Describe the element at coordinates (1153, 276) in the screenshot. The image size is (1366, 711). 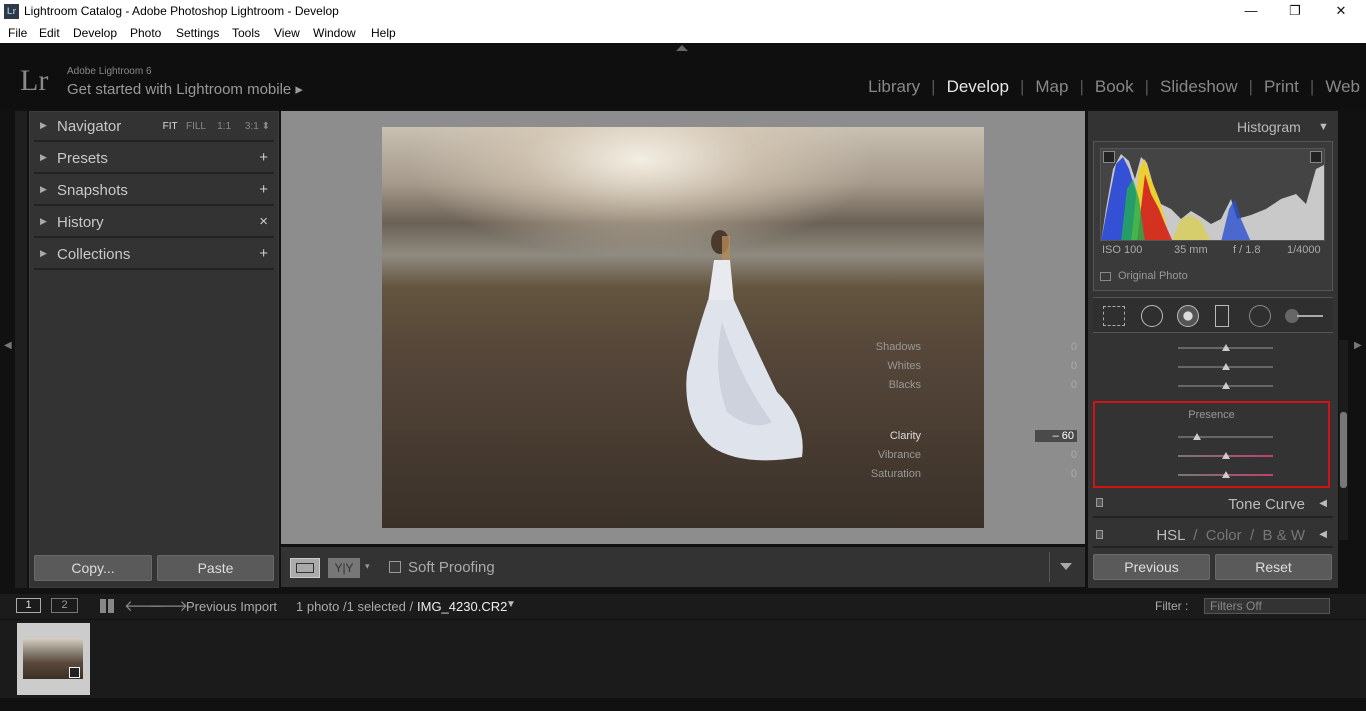
I see `original-photo-label: Original Photo` at that location.